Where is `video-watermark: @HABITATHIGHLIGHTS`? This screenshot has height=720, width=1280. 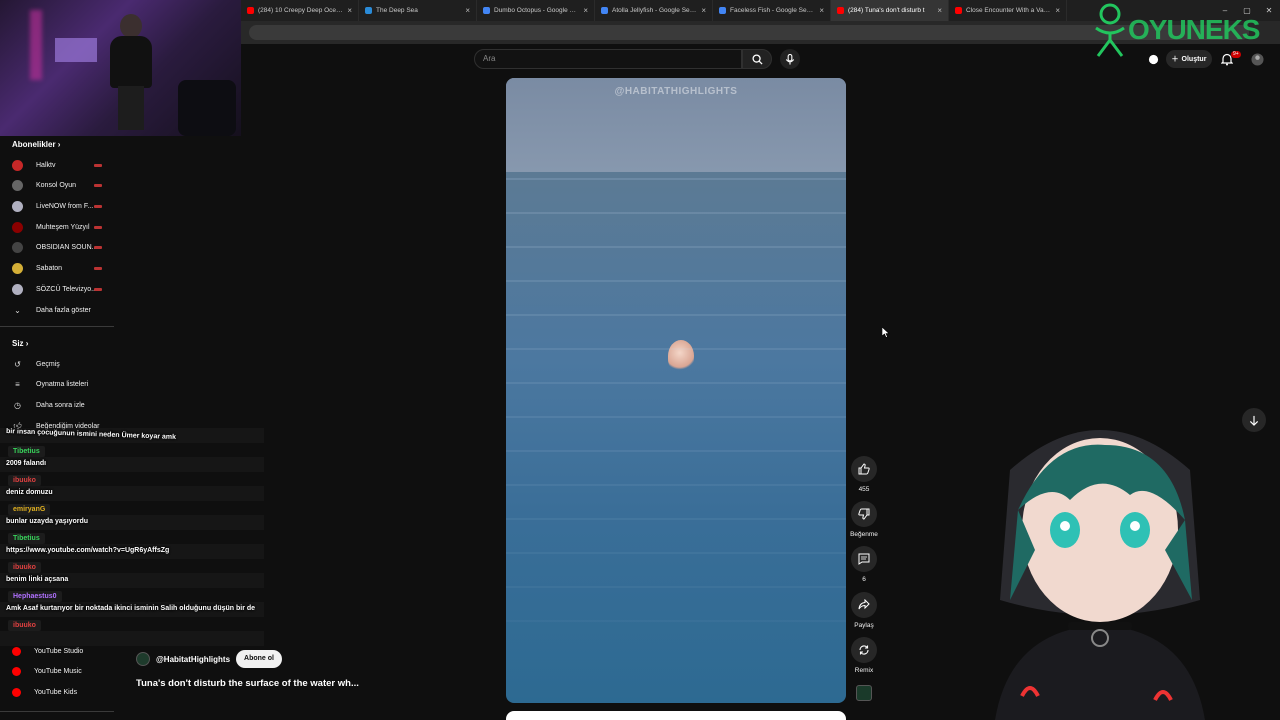
video-watermark: @HABITATHIGHLIGHTS is located at coordinates (676, 91).